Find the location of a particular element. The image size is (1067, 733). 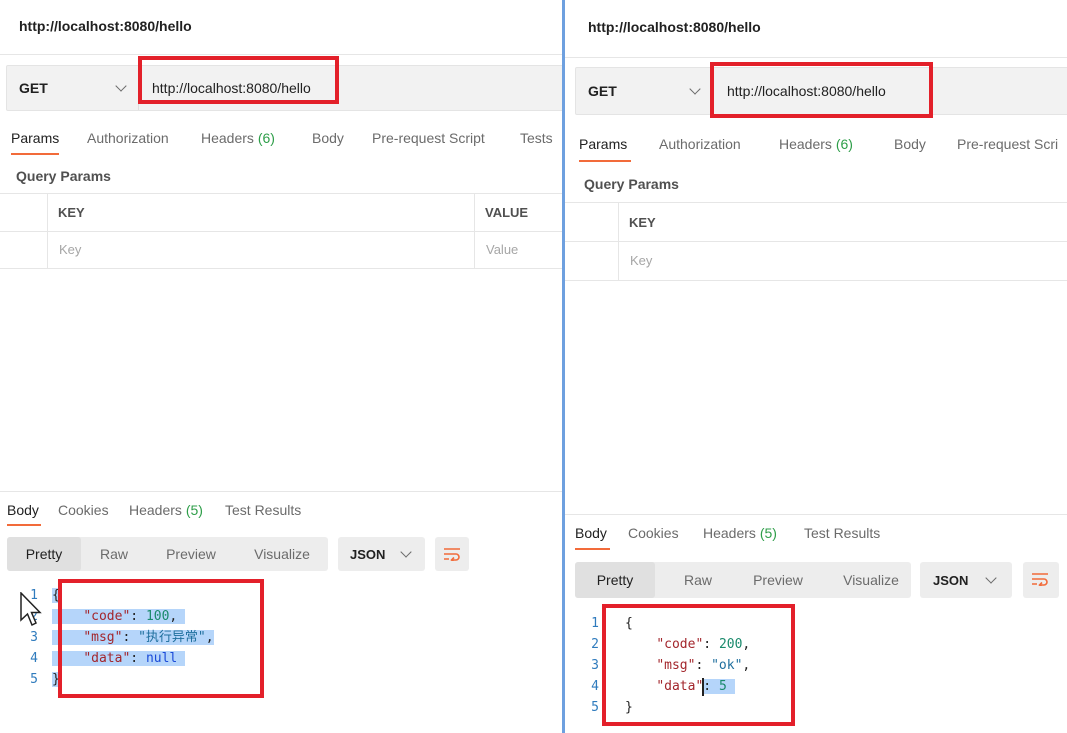

value-input: Value is located at coordinates (502, 249).